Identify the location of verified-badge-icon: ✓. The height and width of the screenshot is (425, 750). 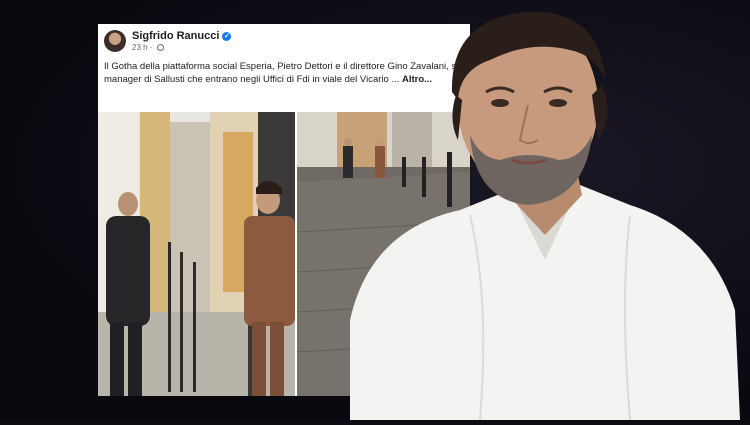
(227, 36).